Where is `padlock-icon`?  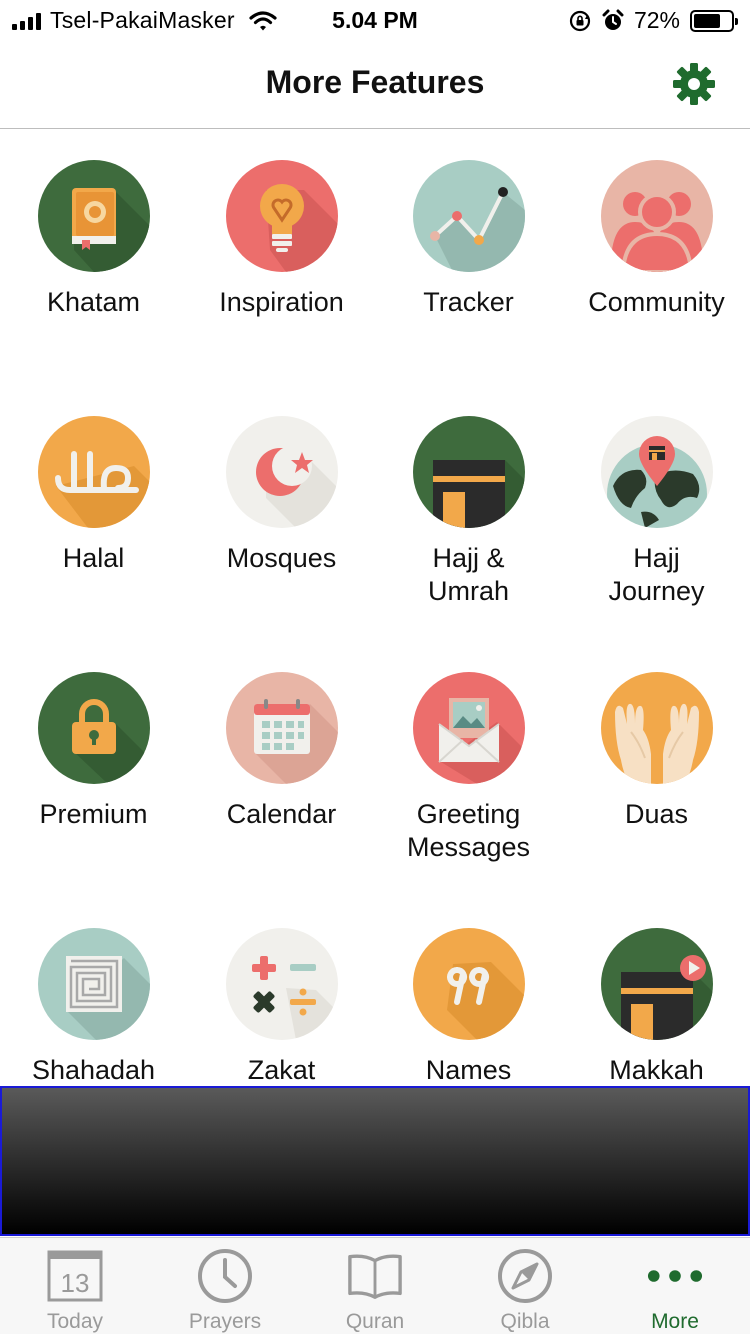
padlock-icon is located at coordinates (93, 728).